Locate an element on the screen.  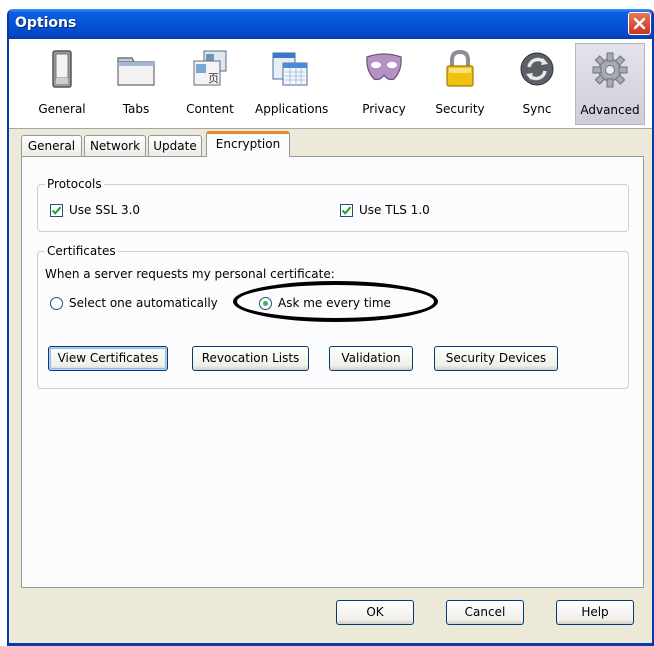
sync-icon is located at coordinates (537, 69).